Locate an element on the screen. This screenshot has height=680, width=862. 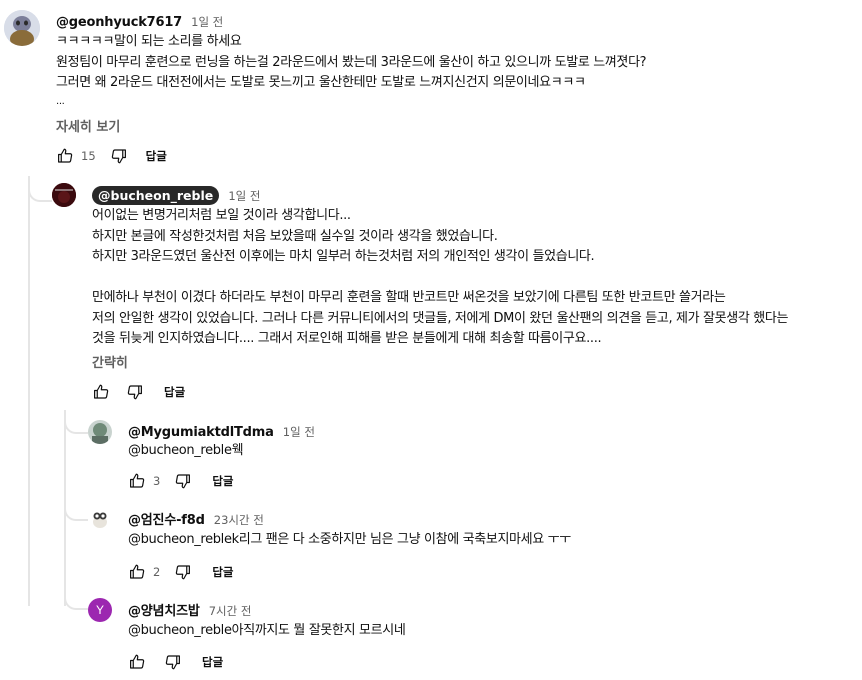
action-bar: 15 답글 is located at coordinates (111, 156).